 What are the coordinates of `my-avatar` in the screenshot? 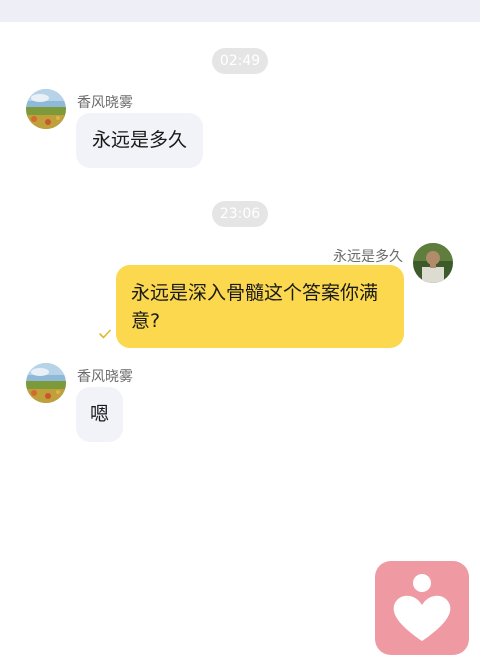 It's located at (433, 263).